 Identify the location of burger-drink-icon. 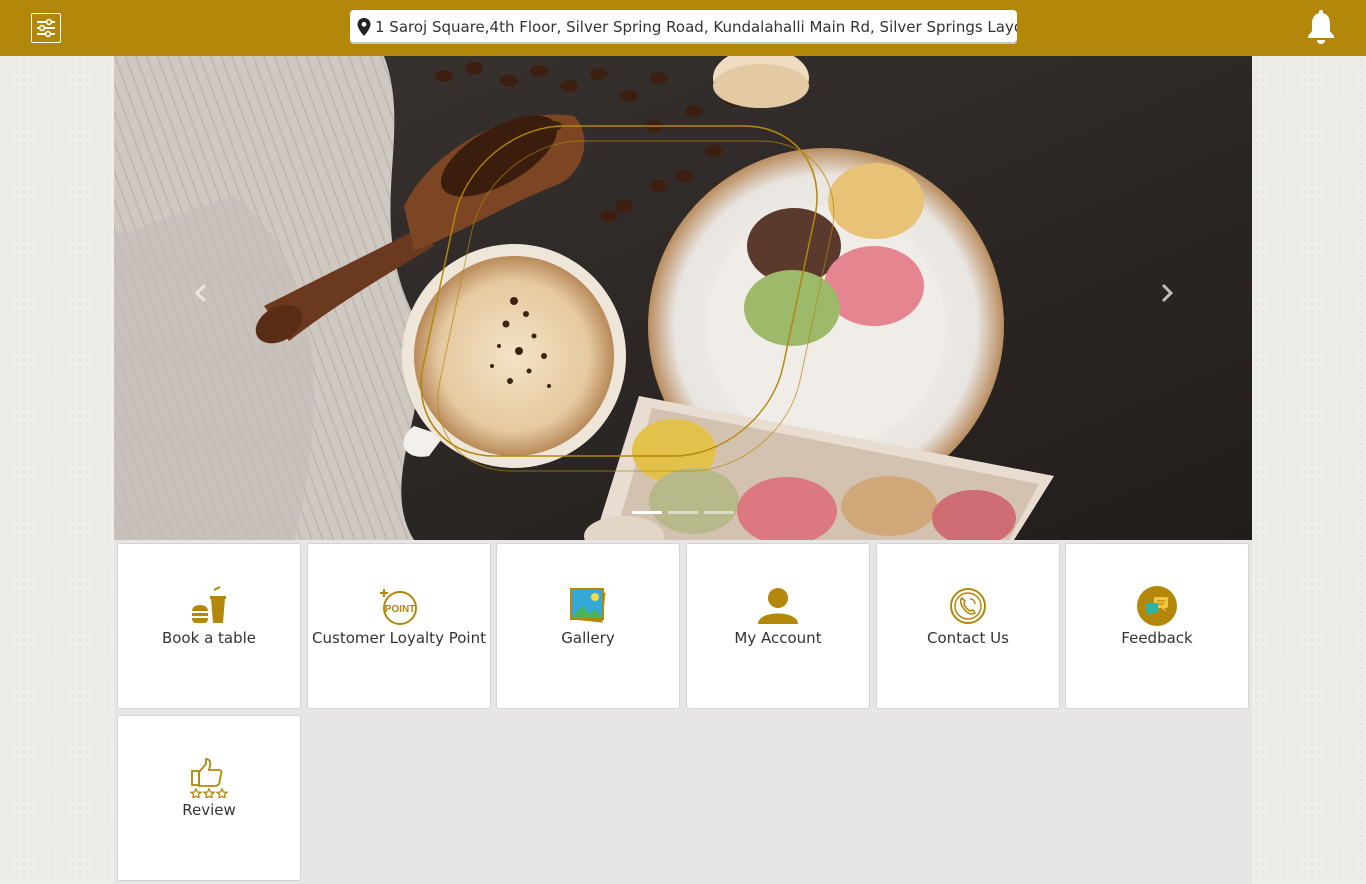
(209, 604).